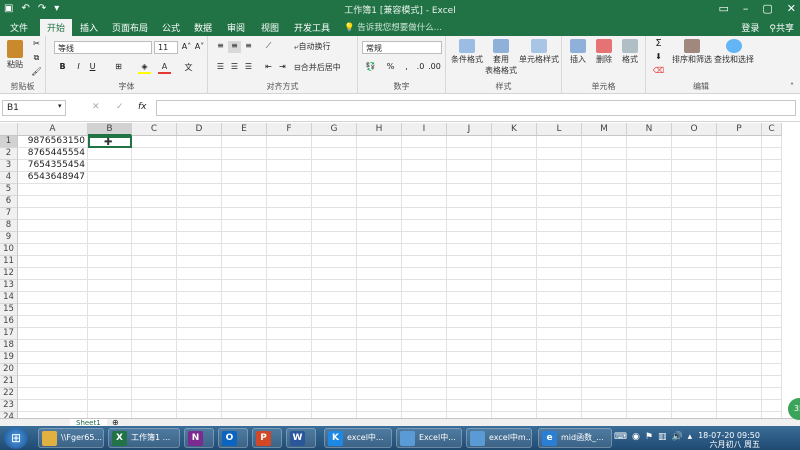  Describe the element at coordinates (501, 57) in the screenshot. I see `format-as-table-button: 套用 表格格式` at that location.